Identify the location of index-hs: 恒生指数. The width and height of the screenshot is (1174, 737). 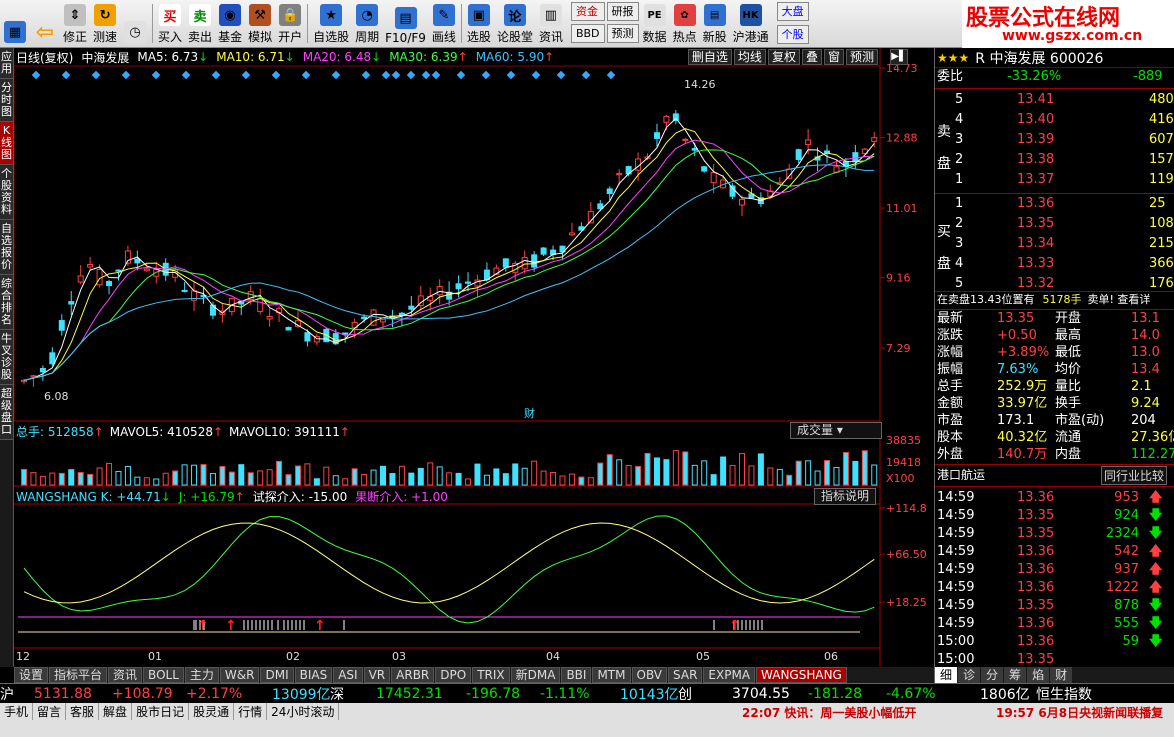
(1064, 694).